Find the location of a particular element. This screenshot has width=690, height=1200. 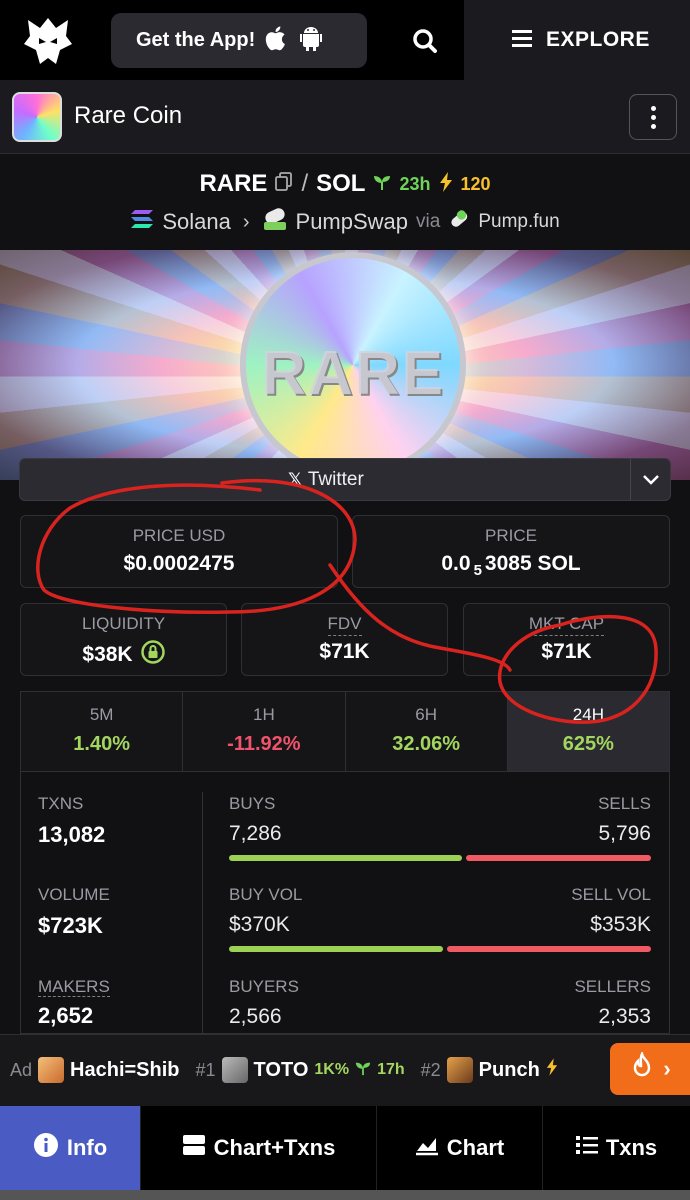

dex-name: PumpSwap is located at coordinates (352, 222).